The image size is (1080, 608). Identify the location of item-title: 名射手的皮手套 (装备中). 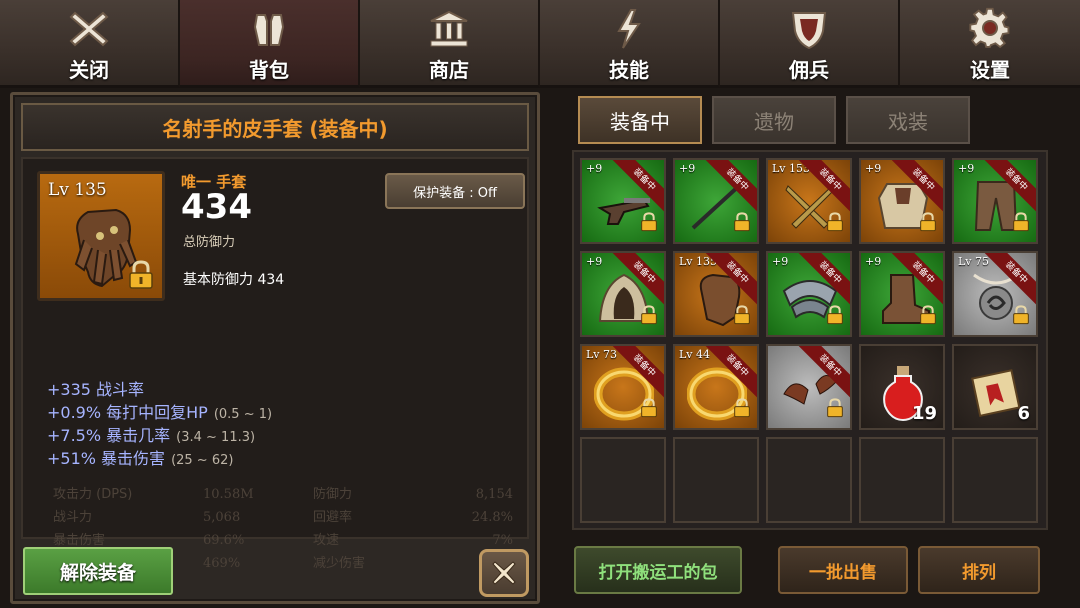
(275, 128).